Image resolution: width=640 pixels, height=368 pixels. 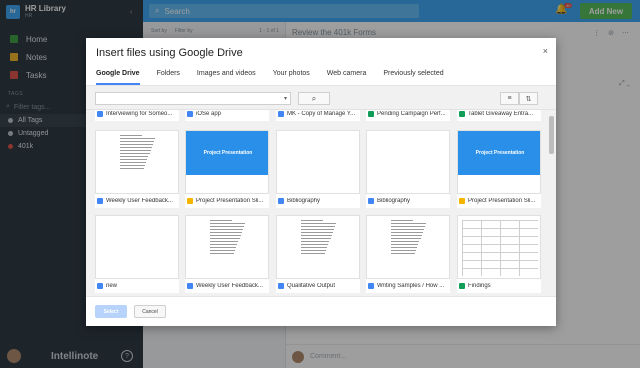 What do you see at coordinates (137, 286) in the screenshot?
I see `file-caption: new` at bounding box center [137, 286].